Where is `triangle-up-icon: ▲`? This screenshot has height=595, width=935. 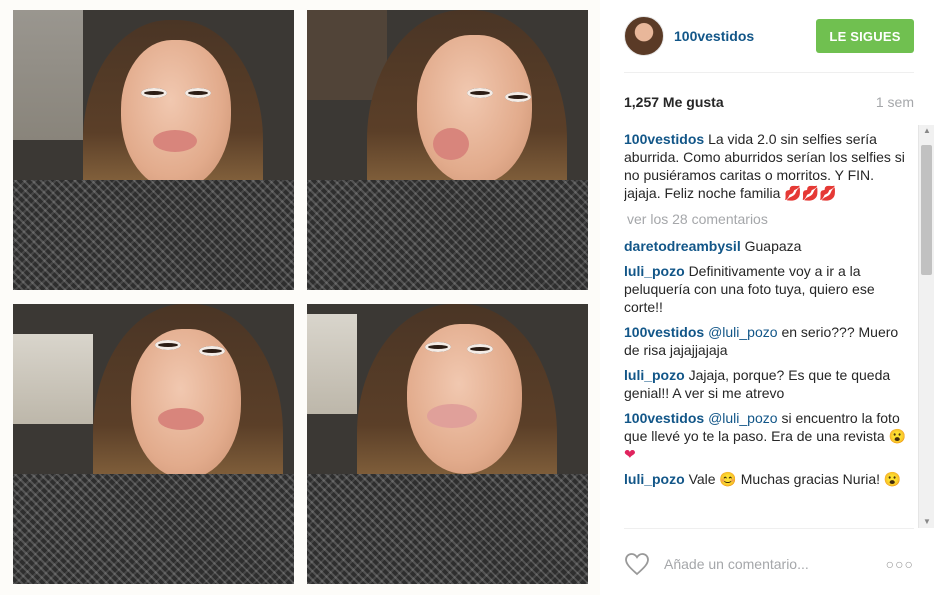
triangle-up-icon: ▲ is located at coordinates (927, 131).